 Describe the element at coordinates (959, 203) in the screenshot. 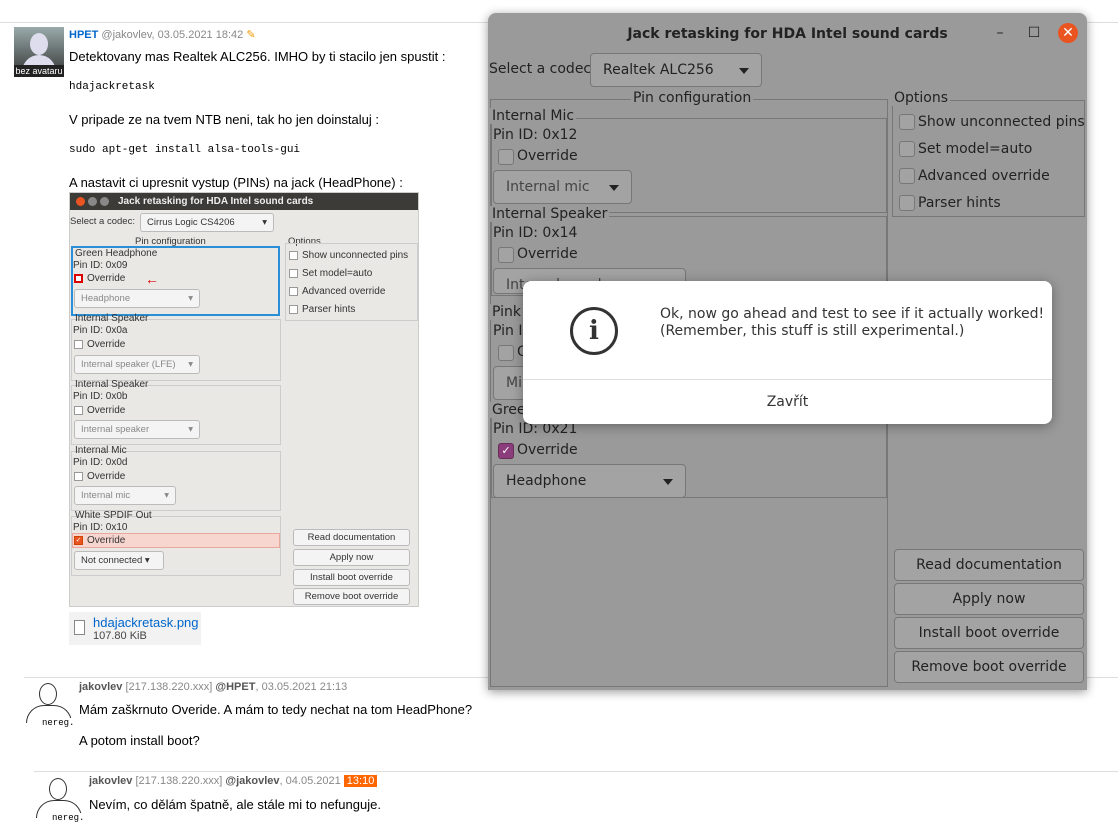

I see `option-label: Parser hints` at that location.